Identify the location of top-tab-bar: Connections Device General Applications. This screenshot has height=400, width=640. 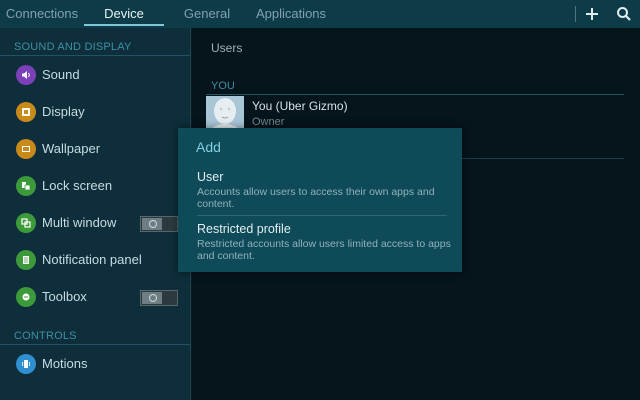
(320, 14).